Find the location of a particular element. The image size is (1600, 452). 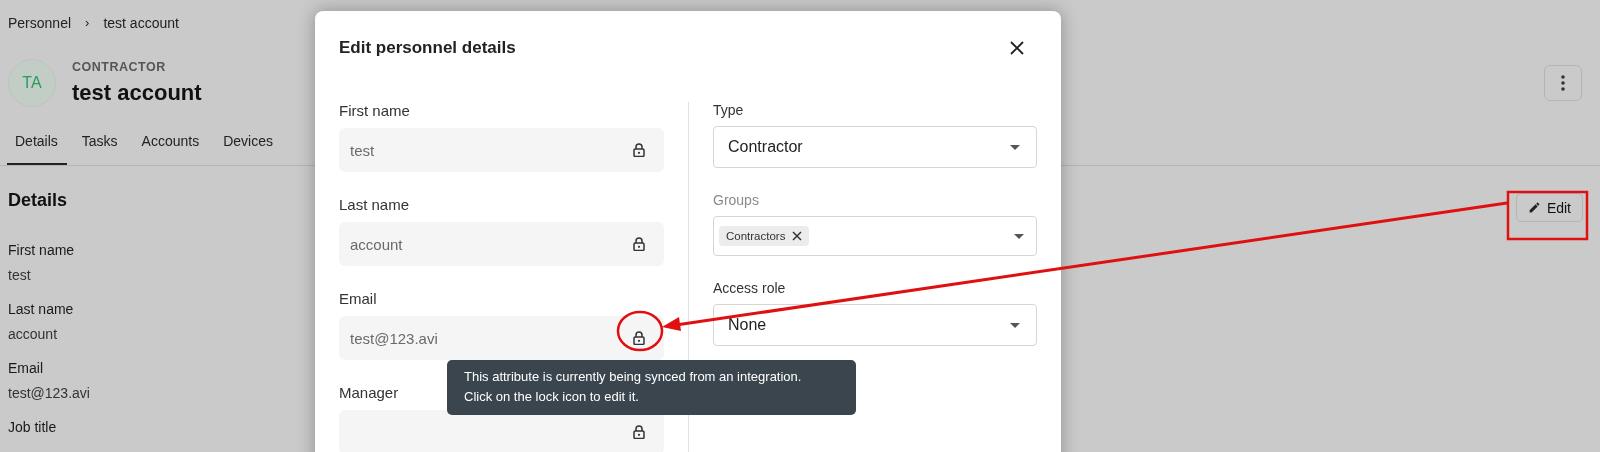

tab: Tasks is located at coordinates (99, 143).